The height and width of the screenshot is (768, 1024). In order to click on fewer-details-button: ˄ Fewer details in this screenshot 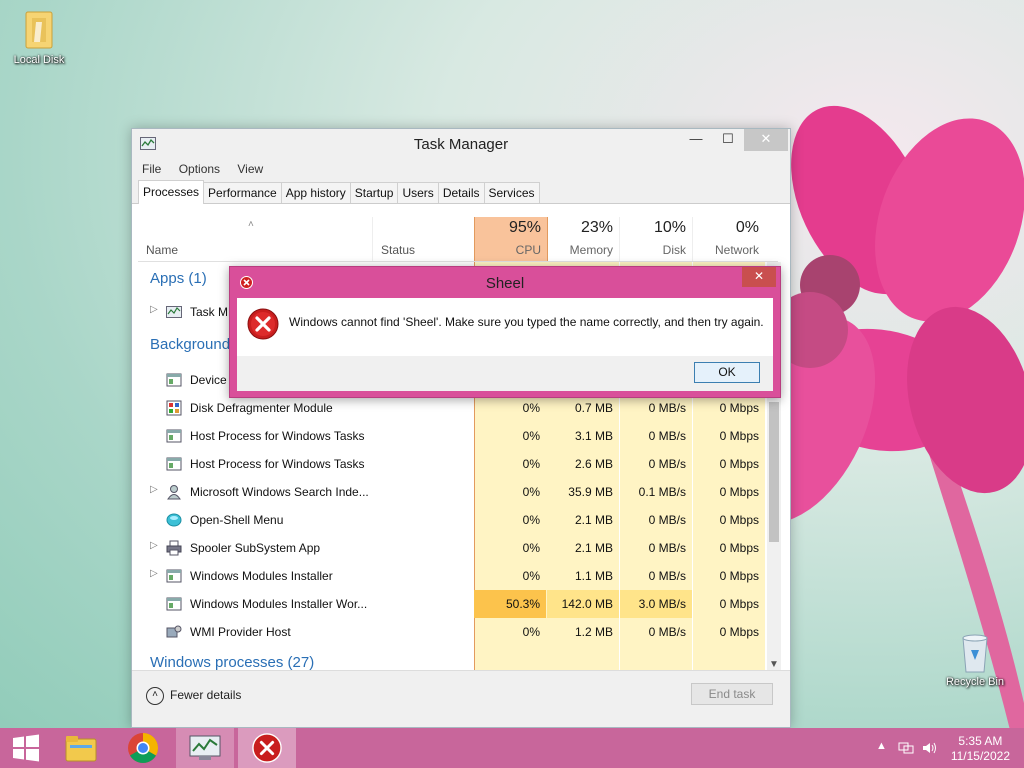, I will do `click(193, 696)`.